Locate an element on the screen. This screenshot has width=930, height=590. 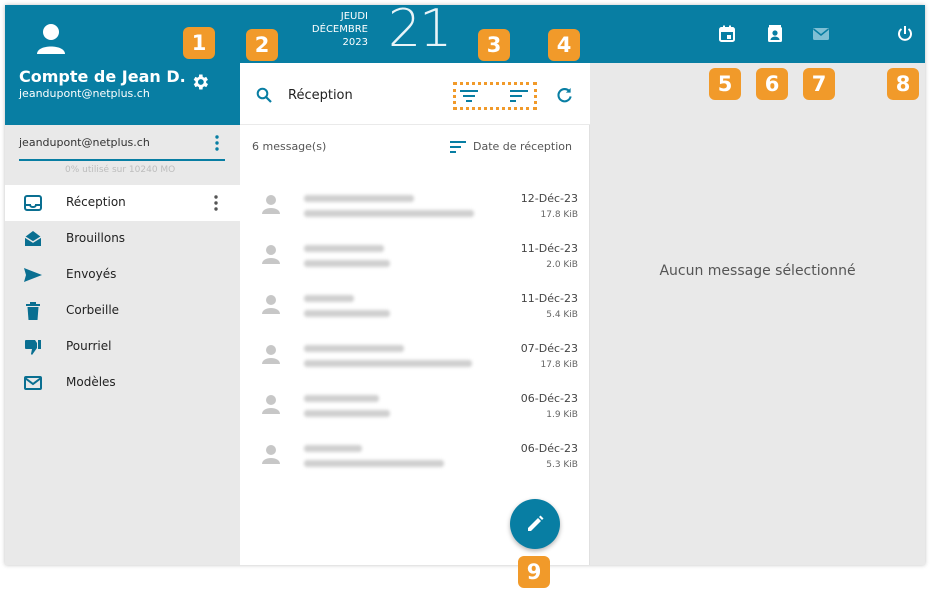
folder-label: Envoyés is located at coordinates (91, 274).